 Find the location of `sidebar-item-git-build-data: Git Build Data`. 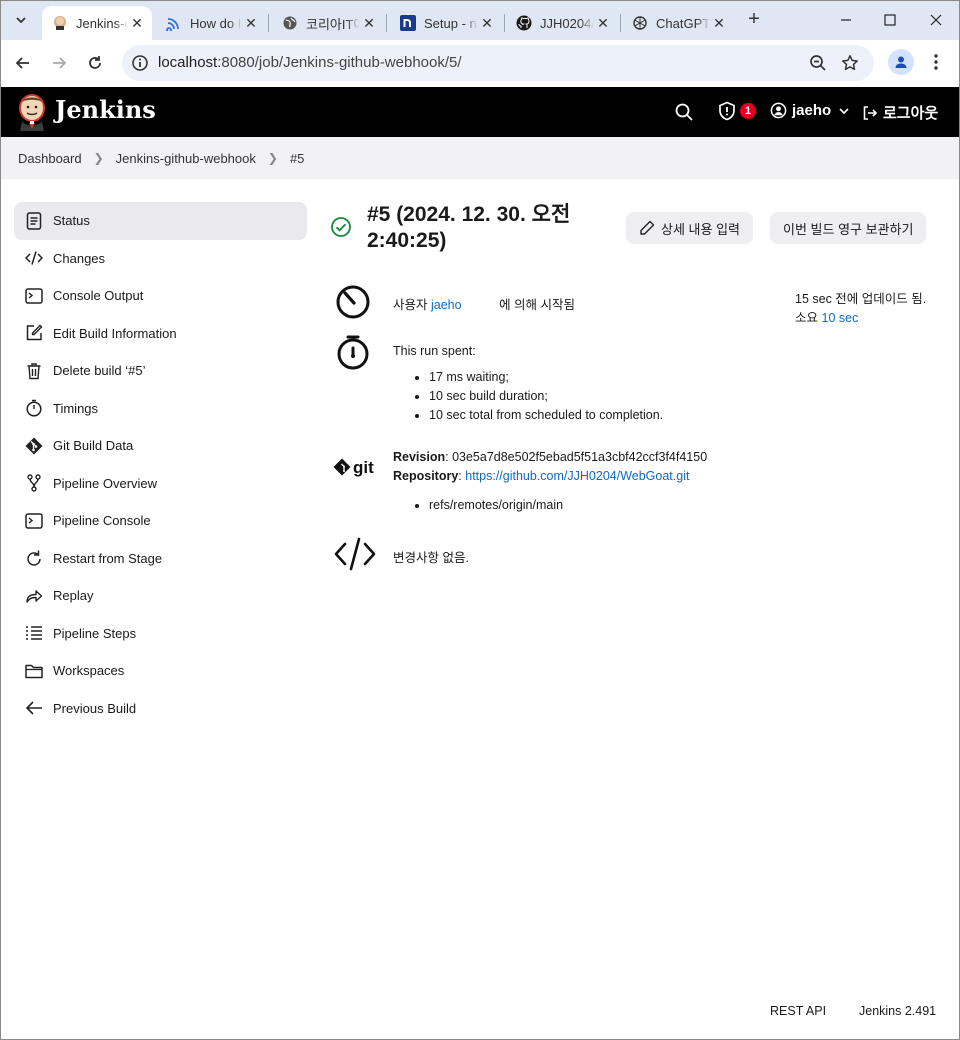

sidebar-item-git-build-data: Git Build Data is located at coordinates (160, 446).